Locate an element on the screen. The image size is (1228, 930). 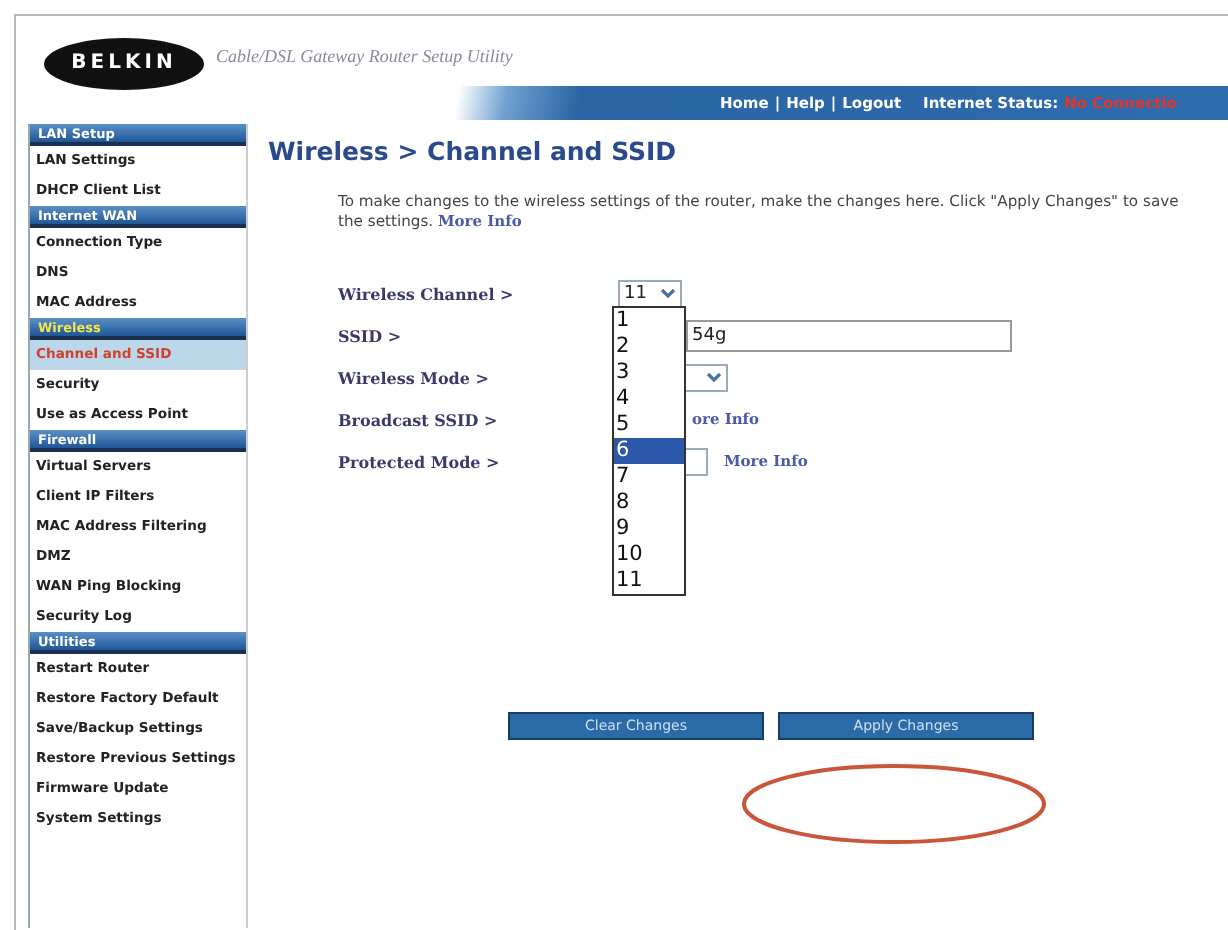
dropdown-option: 6 is located at coordinates (649, 451).